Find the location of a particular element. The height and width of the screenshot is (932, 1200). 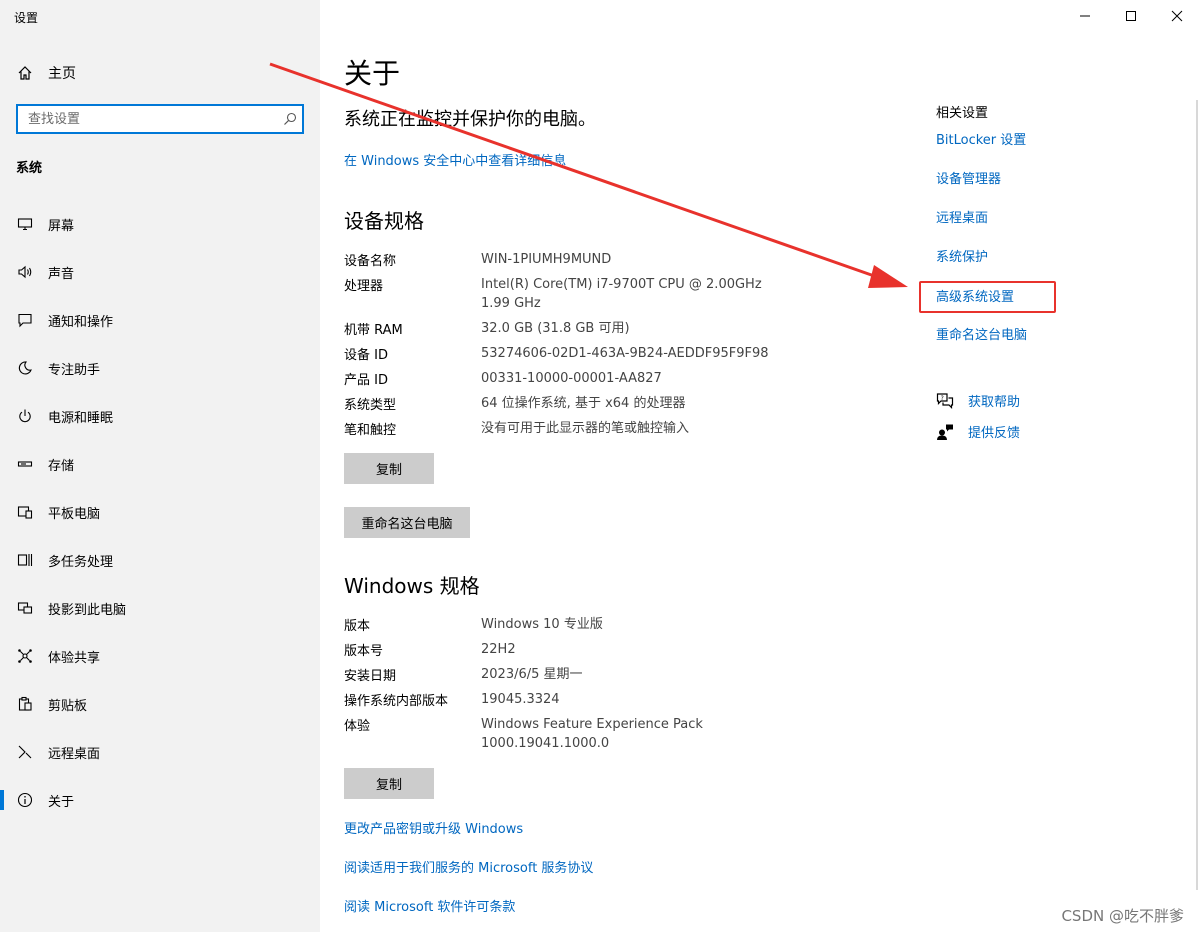

sidebar-item-notifications: 通知和操作 is located at coordinates (160, 320).